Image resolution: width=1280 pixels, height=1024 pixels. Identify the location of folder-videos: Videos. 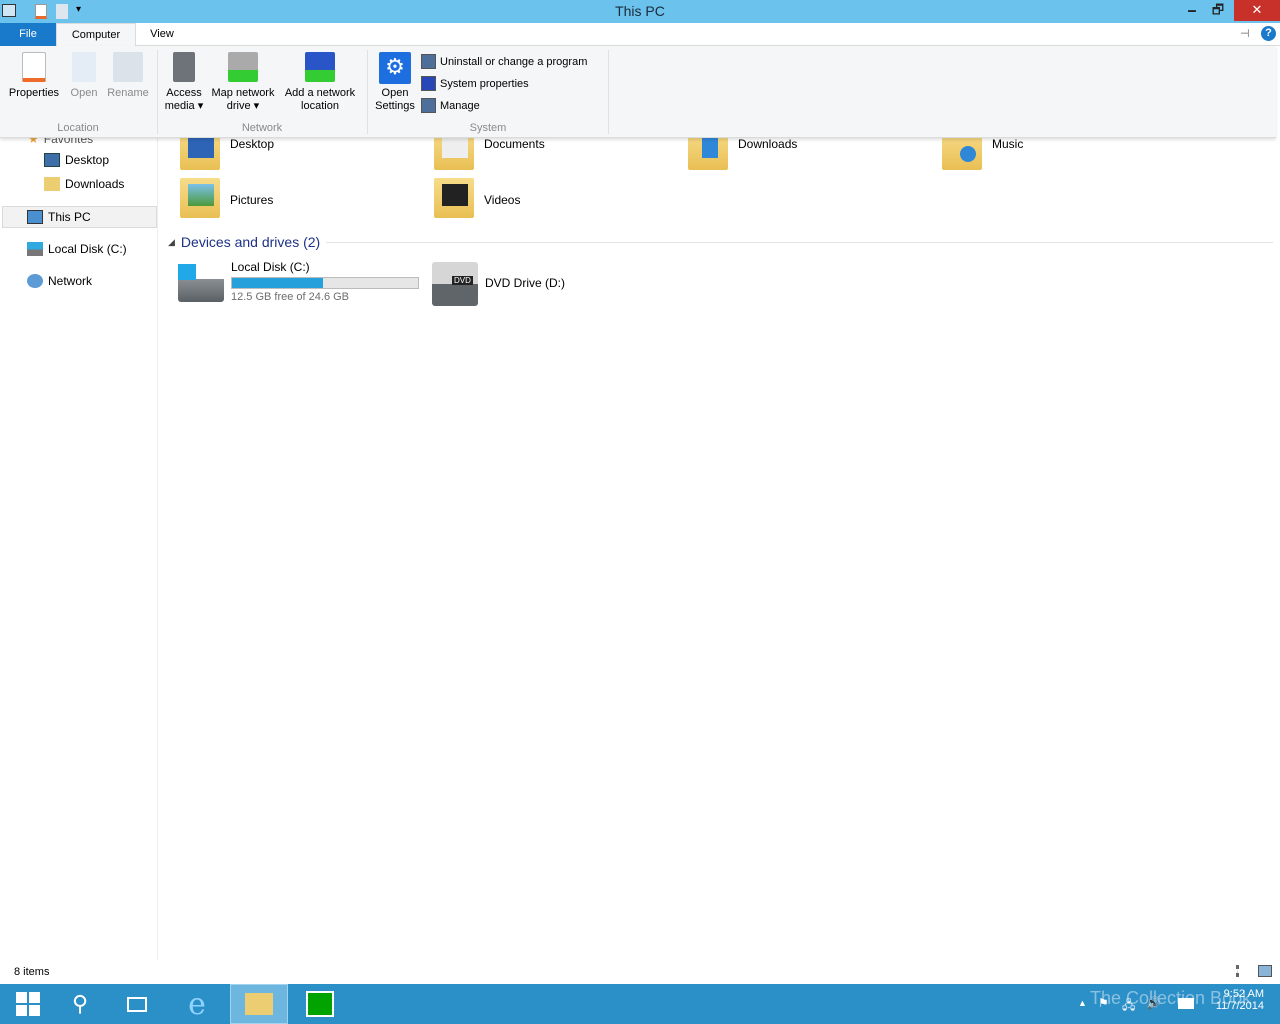
(477, 198).